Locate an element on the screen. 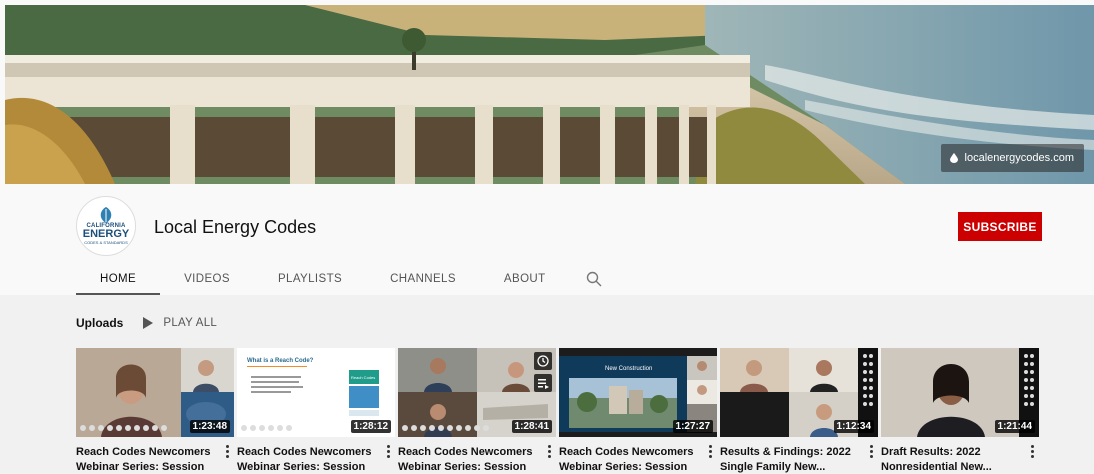 This screenshot has width=1094, height=474. tab-videos: VIDEOS is located at coordinates (207, 278).